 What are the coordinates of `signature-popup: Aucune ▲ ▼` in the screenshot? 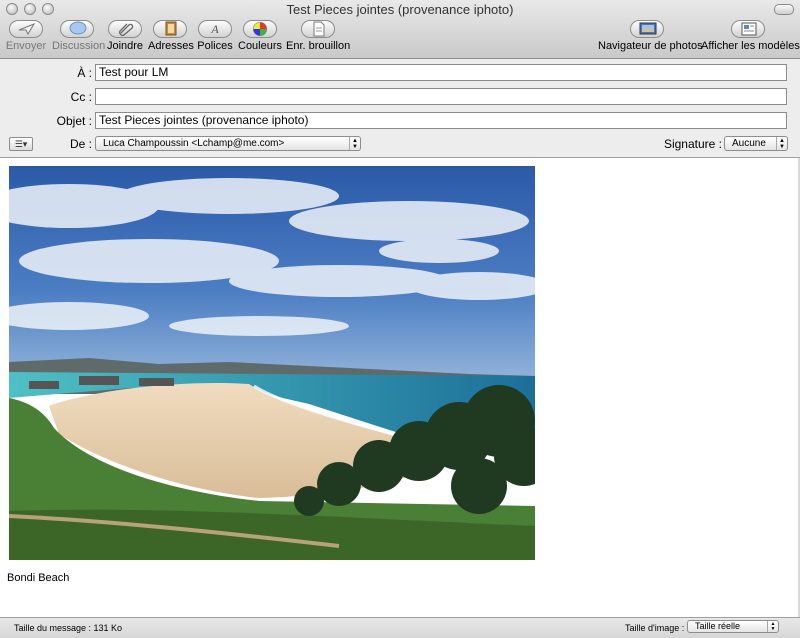 It's located at (756, 143).